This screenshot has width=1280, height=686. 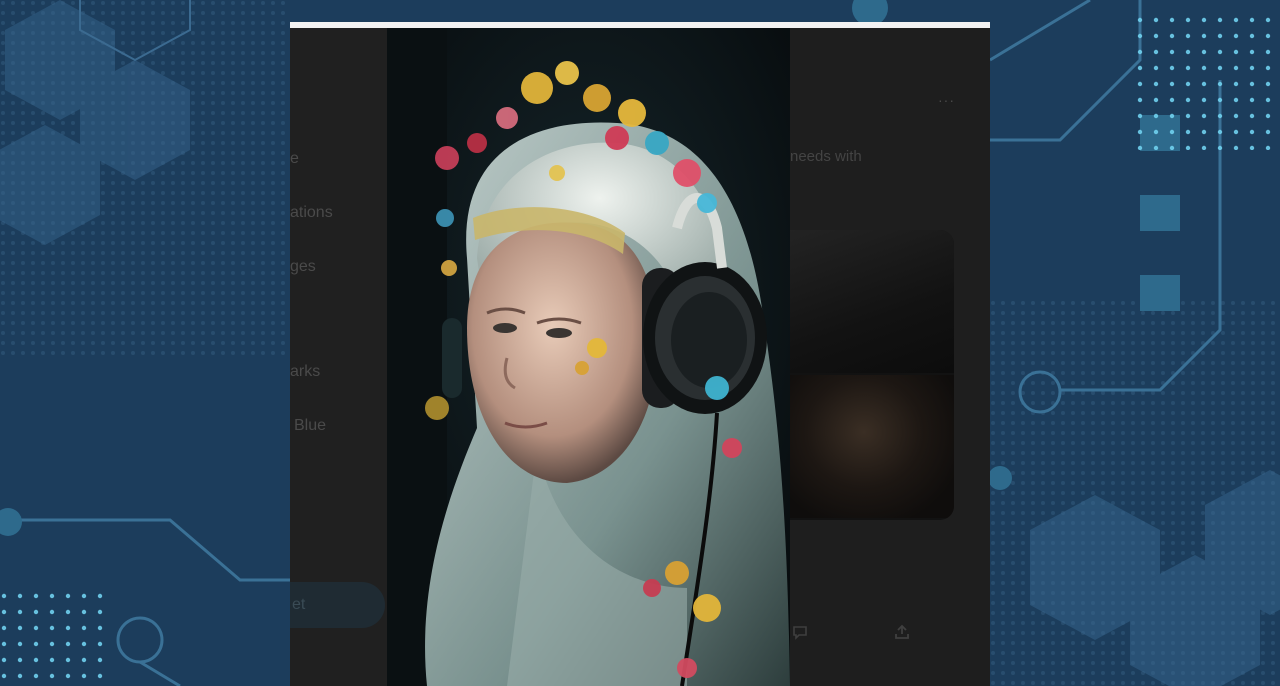 I want to click on sidebar-item-messages: ges, so click(x=303, y=267).